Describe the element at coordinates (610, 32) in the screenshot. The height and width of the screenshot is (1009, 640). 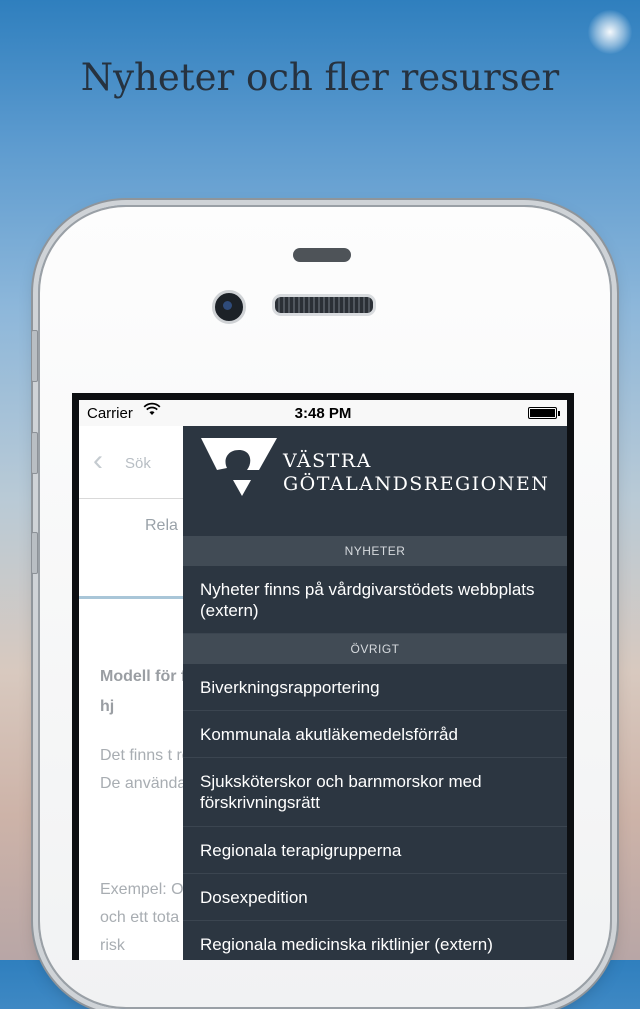
I see `sun-glare` at that location.